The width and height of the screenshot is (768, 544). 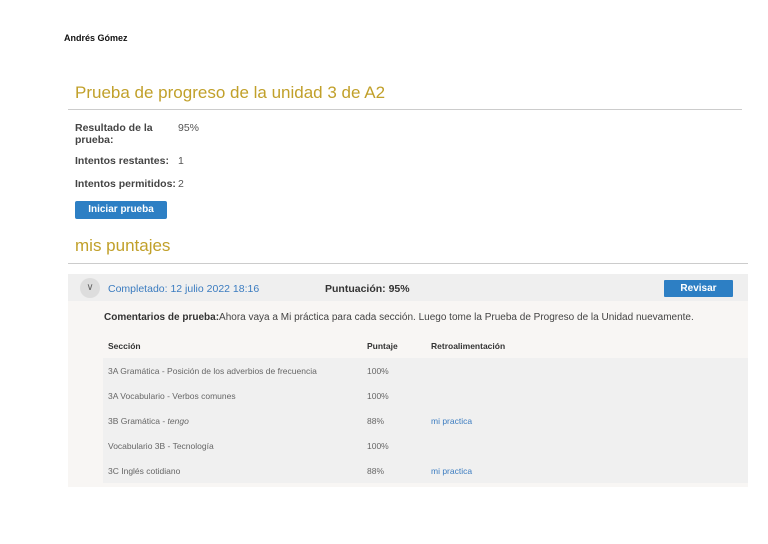 I want to click on review-button: Revisar, so click(x=698, y=288).